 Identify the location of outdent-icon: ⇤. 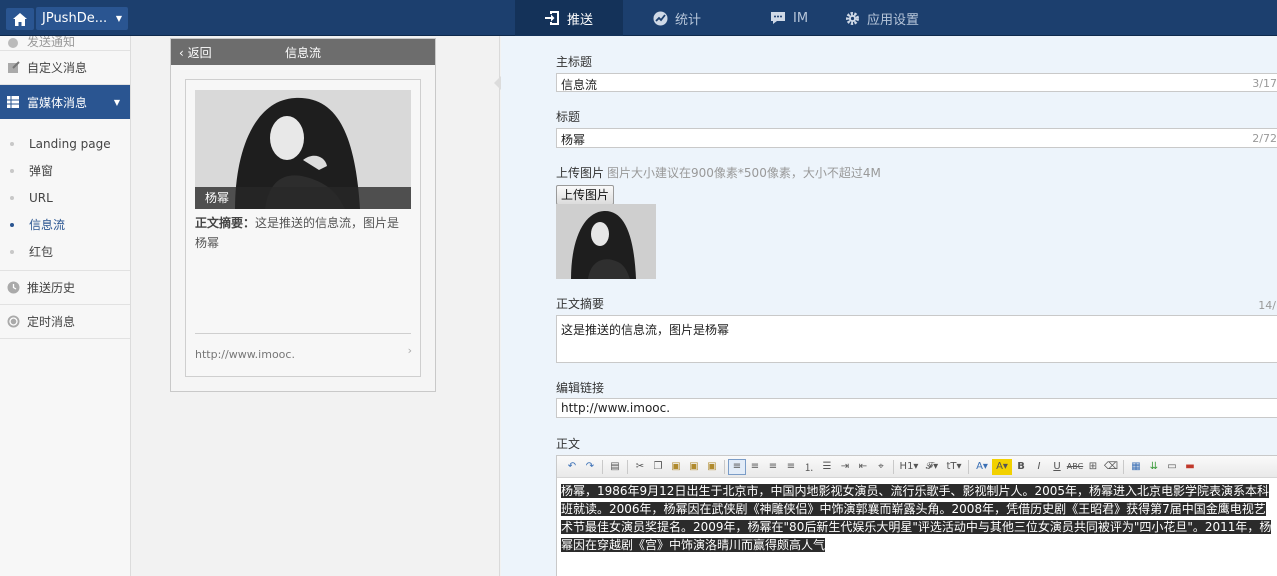
(863, 467).